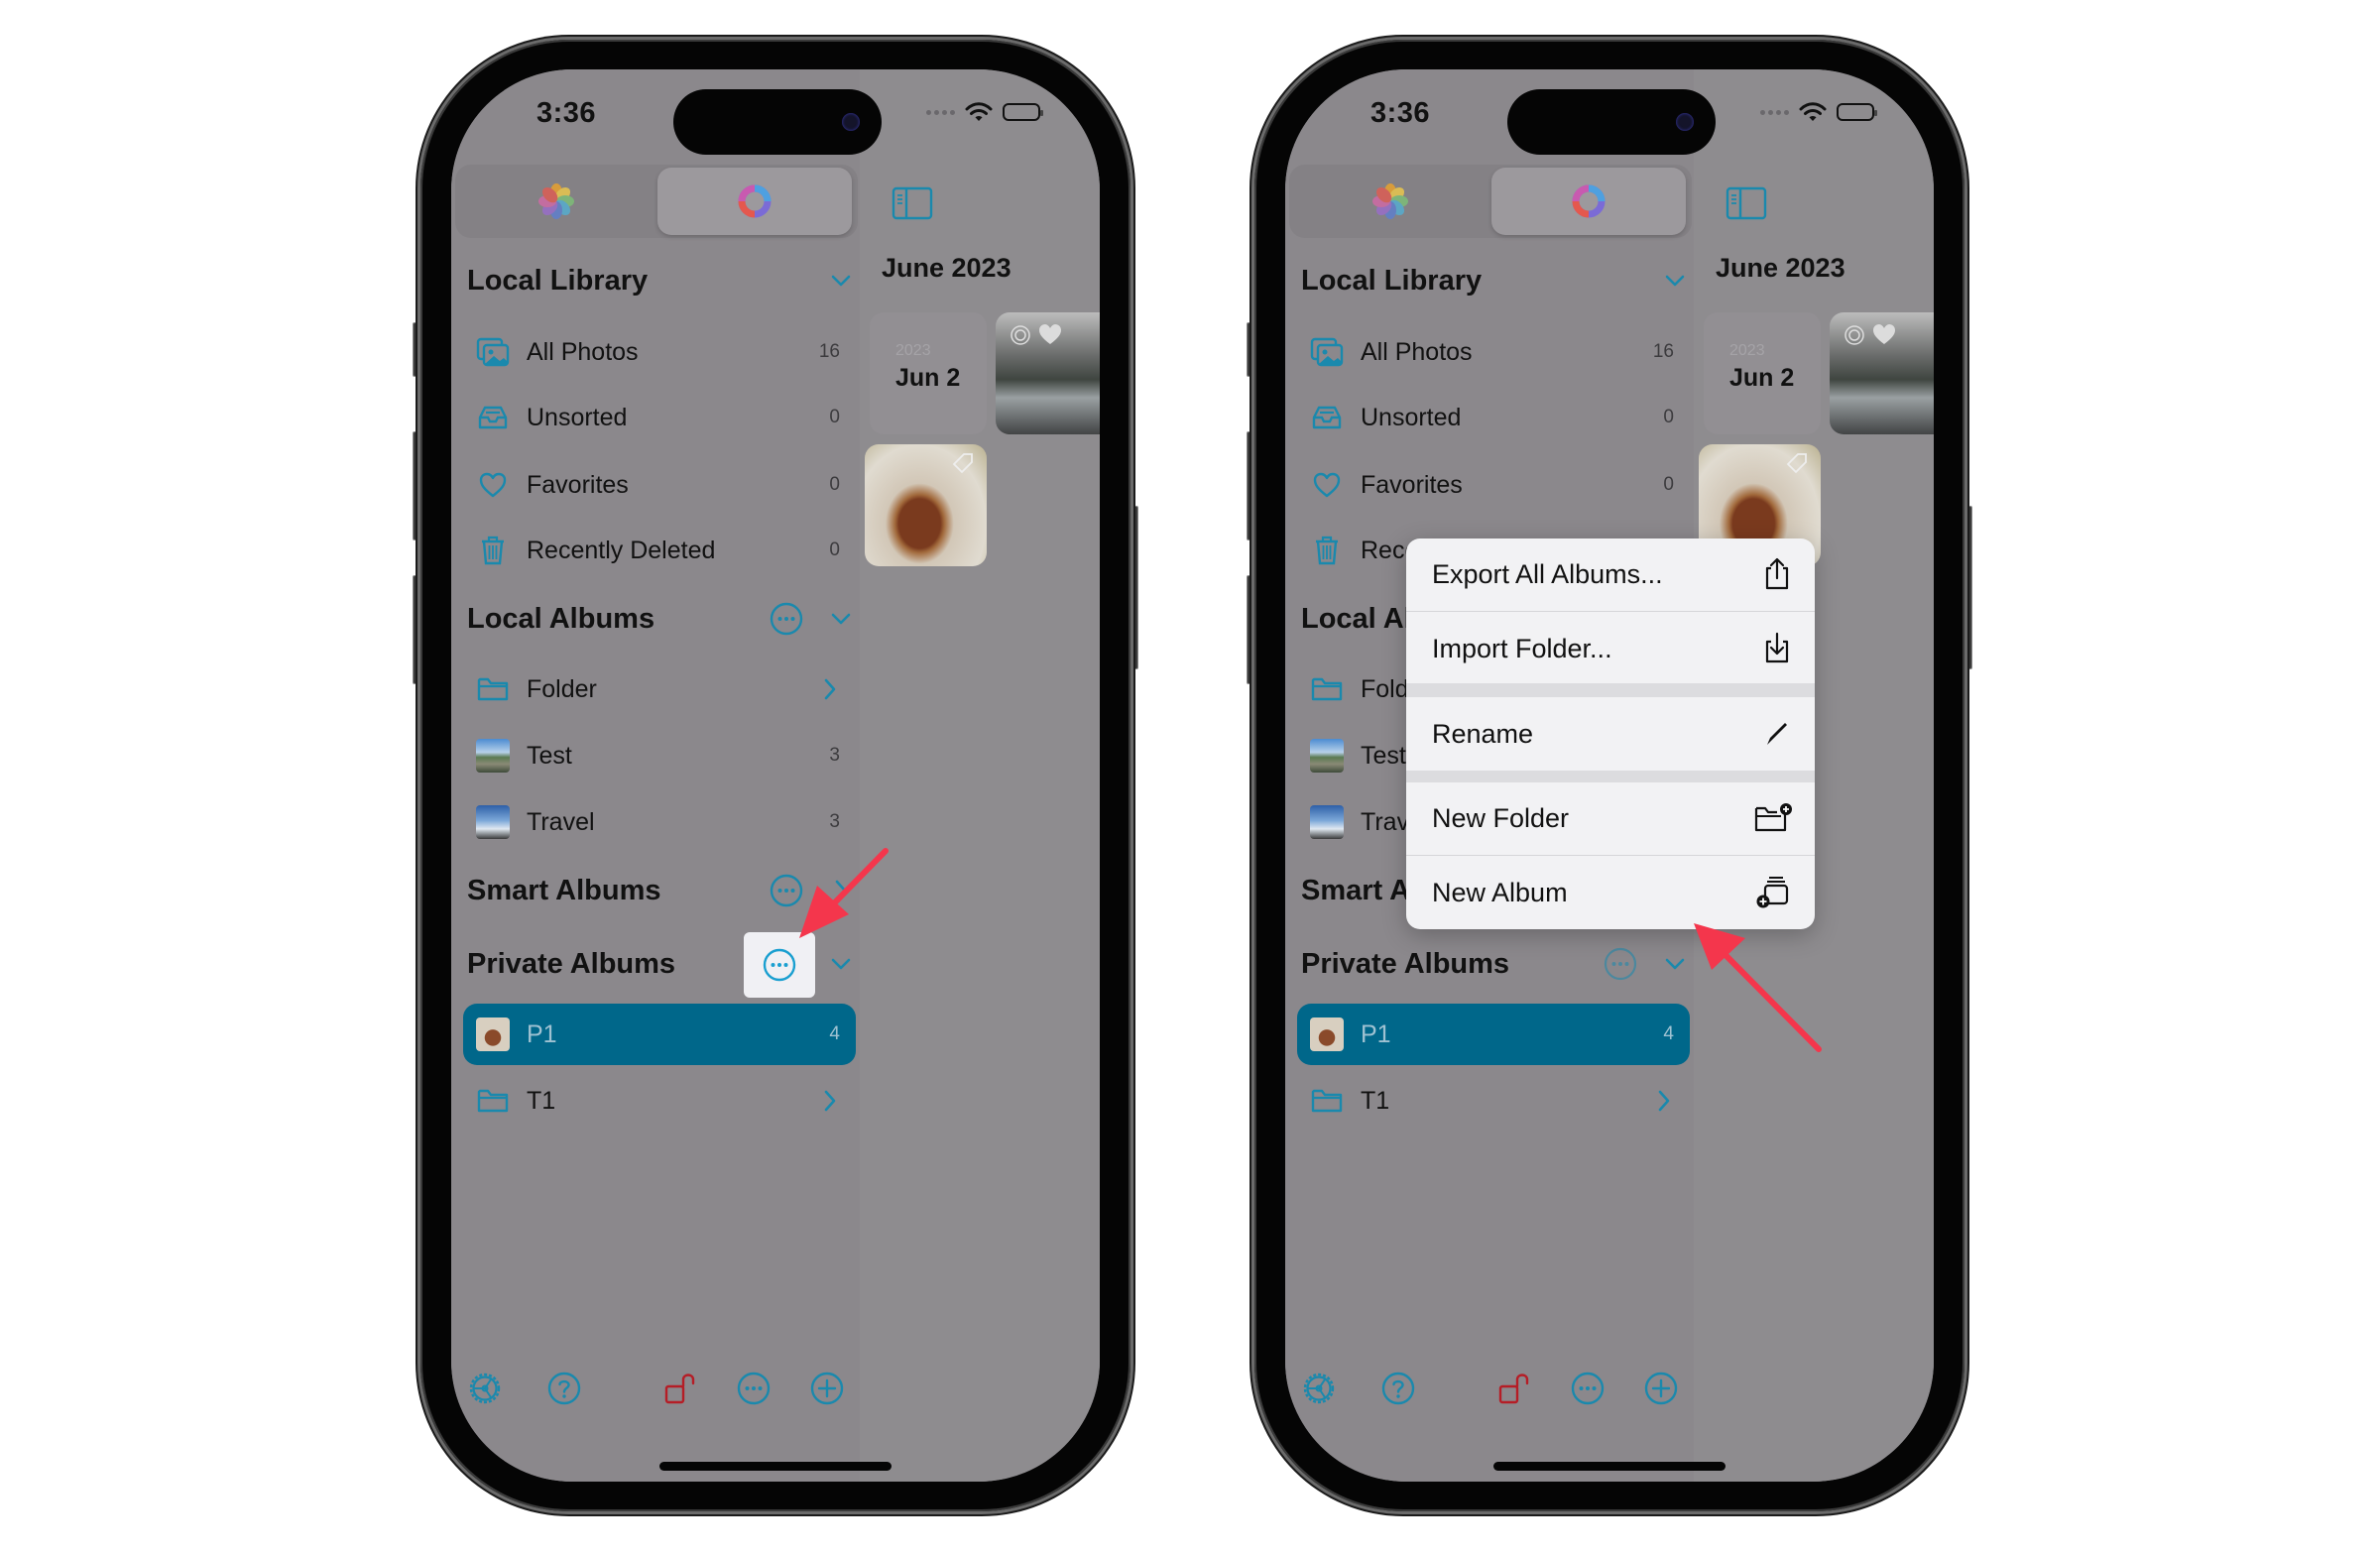 The height and width of the screenshot is (1555, 2380). I want to click on unlock-icon, so click(1513, 1389).